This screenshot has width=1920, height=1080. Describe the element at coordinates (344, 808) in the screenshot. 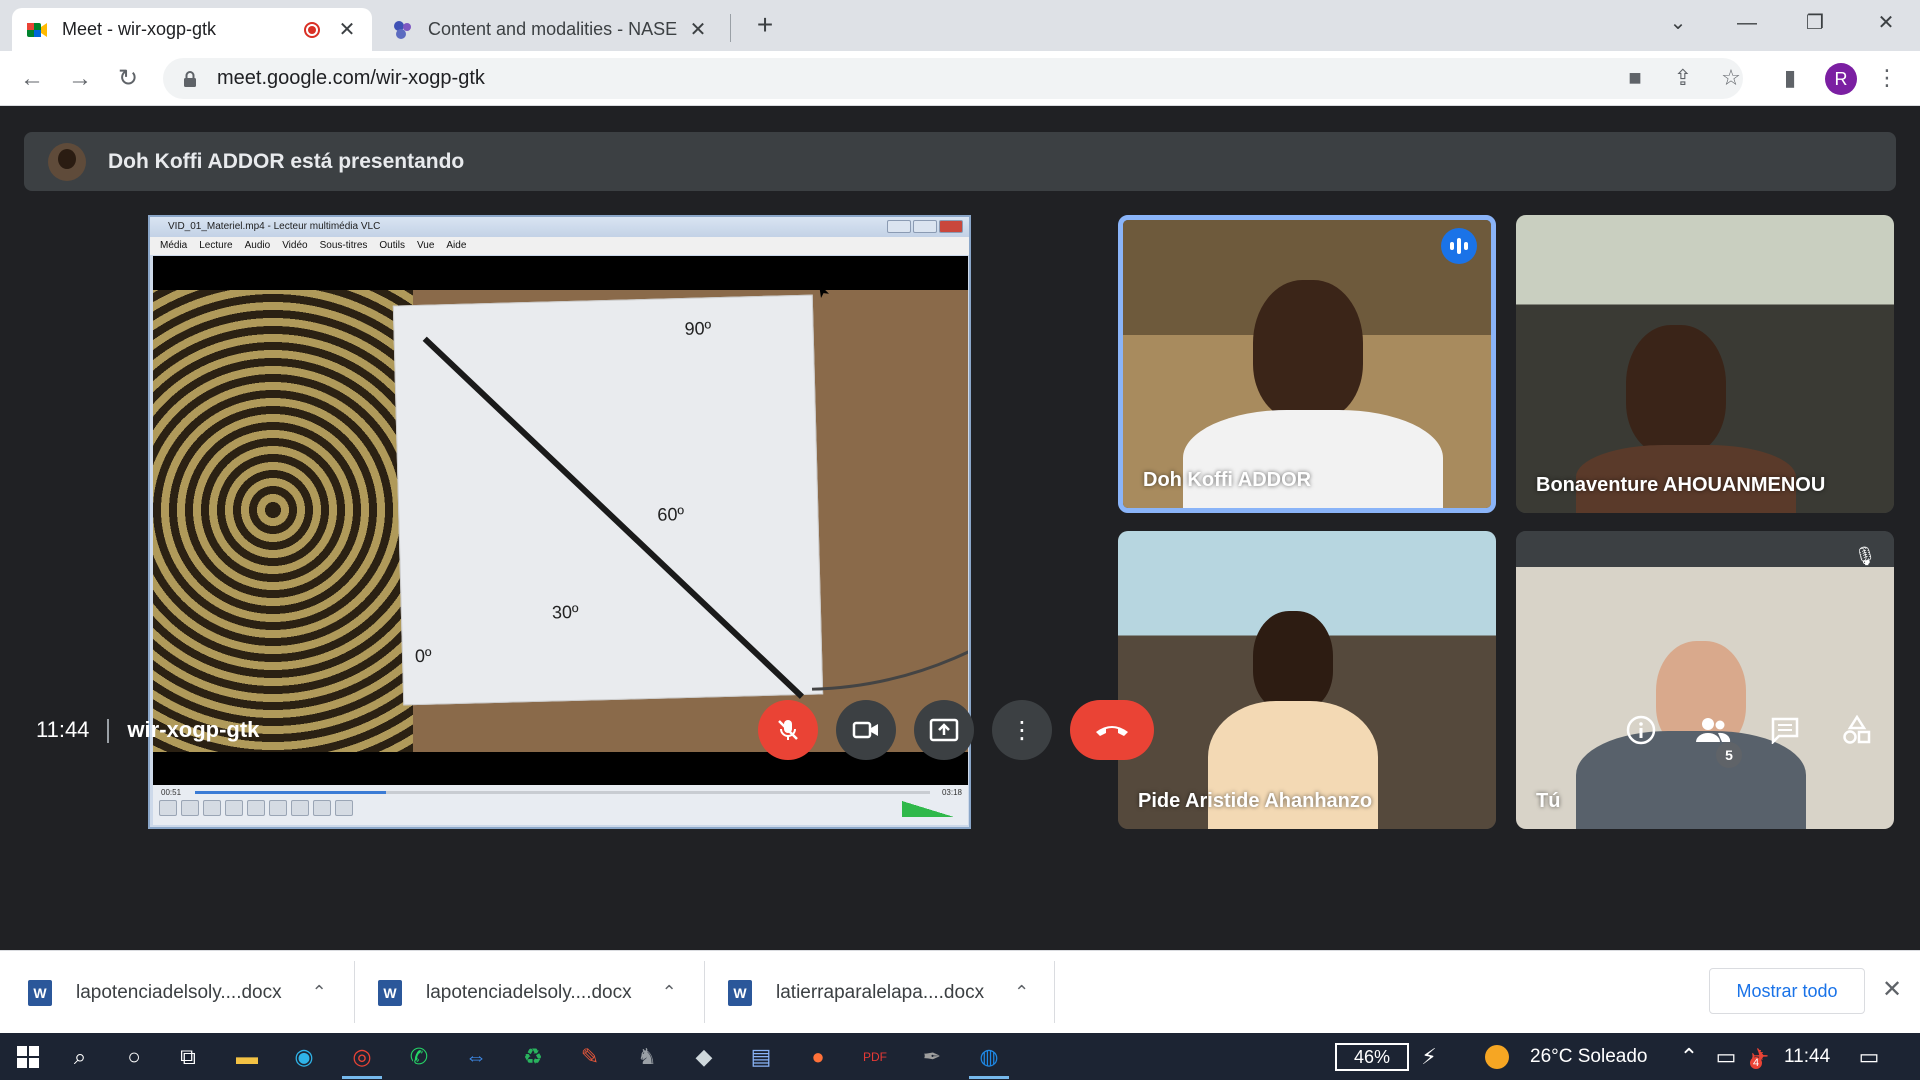

I see `vlc-shuffle-icon` at that location.